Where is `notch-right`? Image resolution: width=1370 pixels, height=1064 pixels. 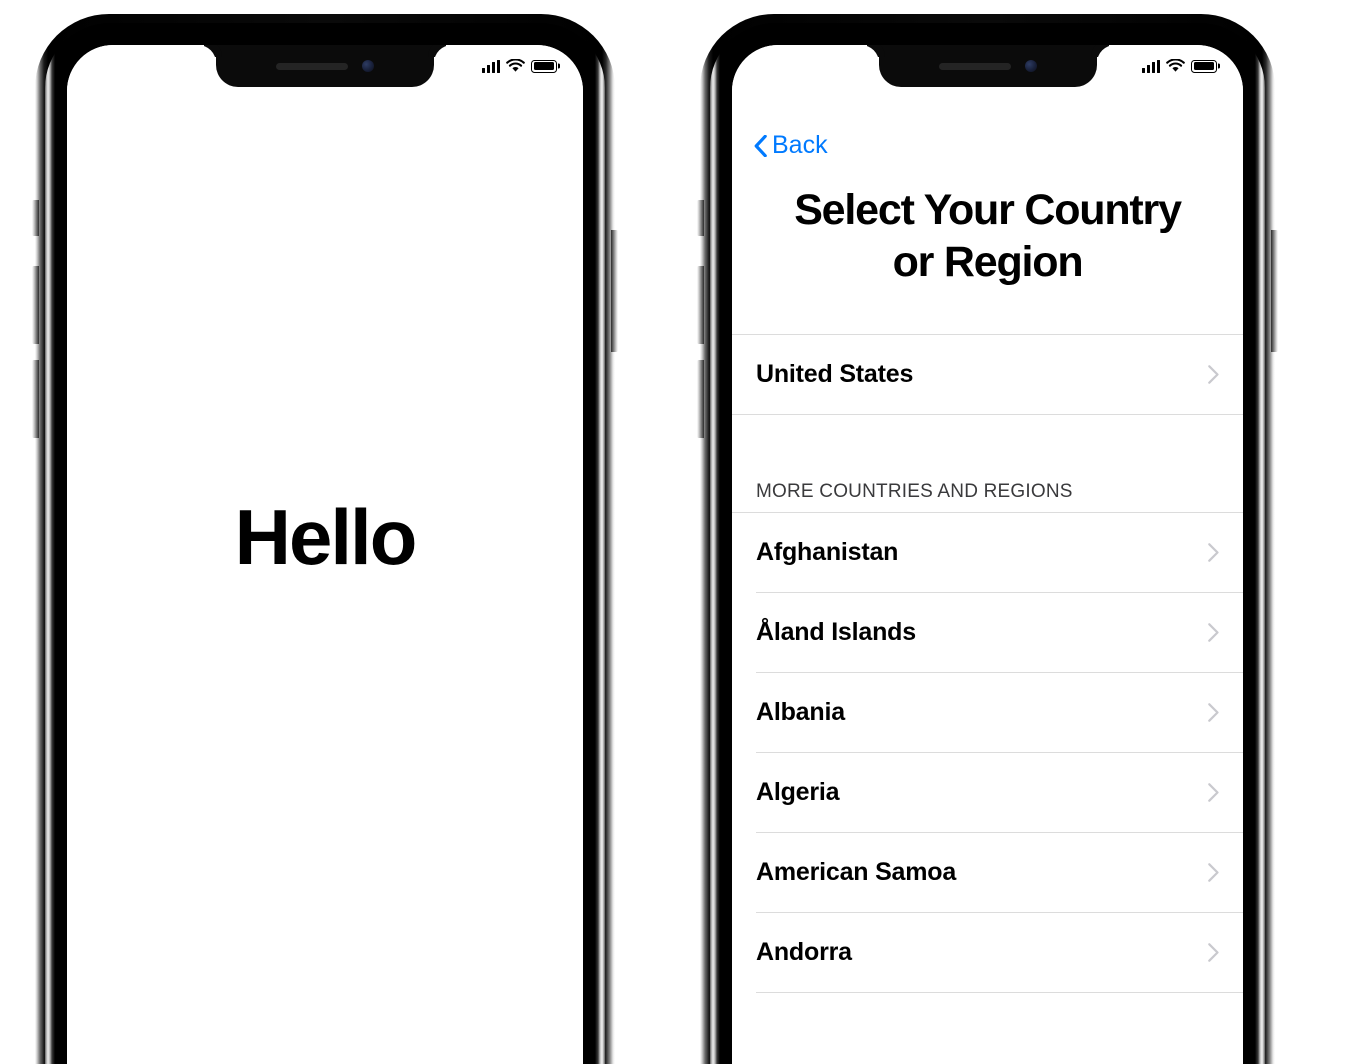
notch-right is located at coordinates (987, 66).